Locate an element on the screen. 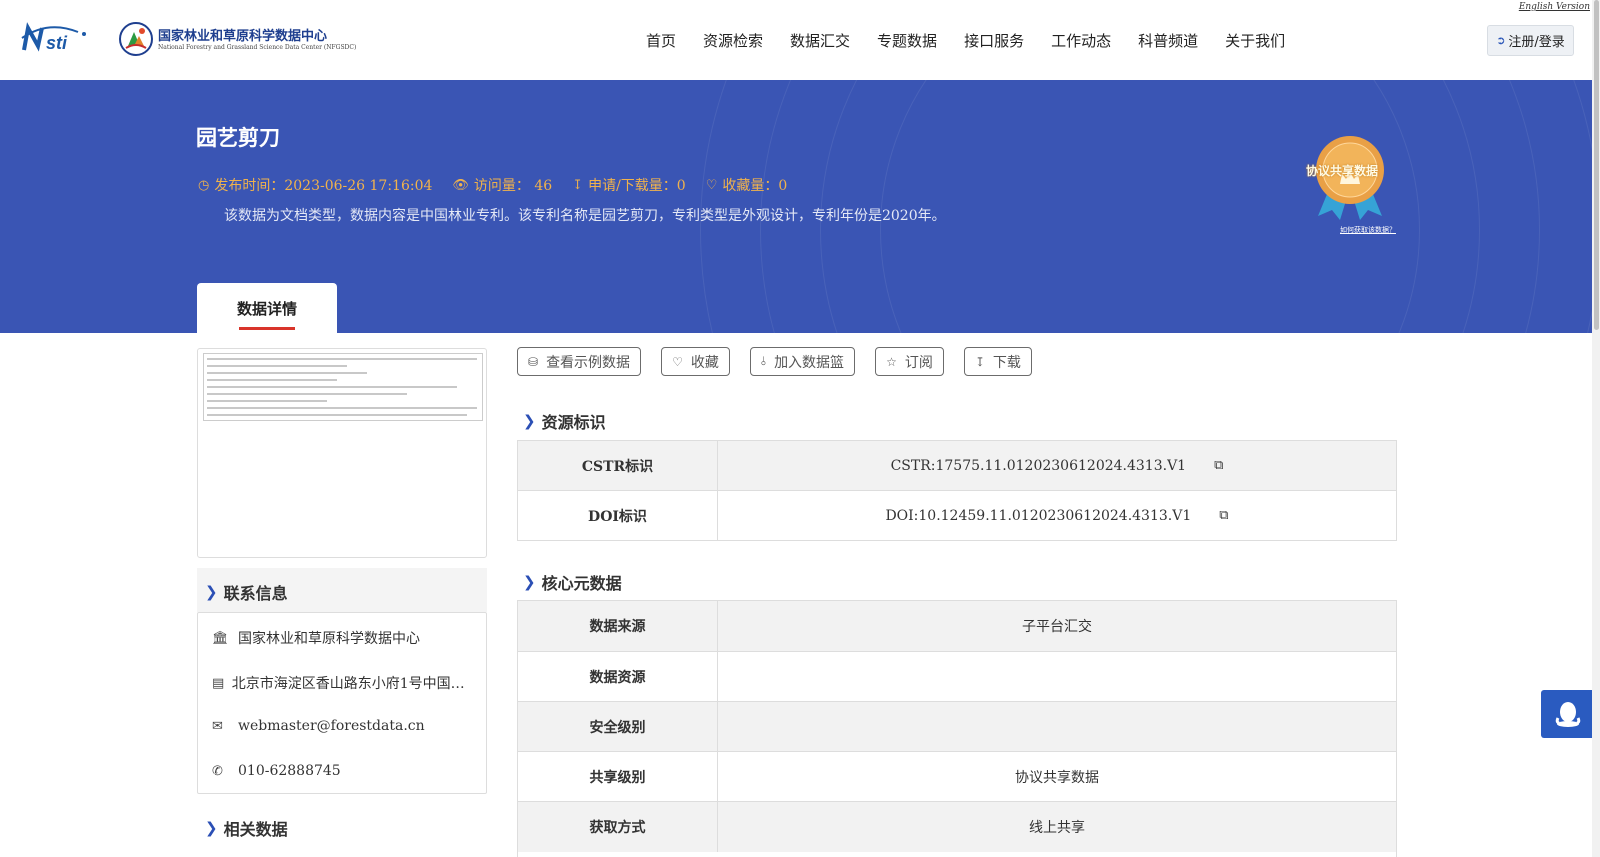 This screenshot has height=857, width=1600. table-row: 获取方式 线上共享 is located at coordinates (957, 827).